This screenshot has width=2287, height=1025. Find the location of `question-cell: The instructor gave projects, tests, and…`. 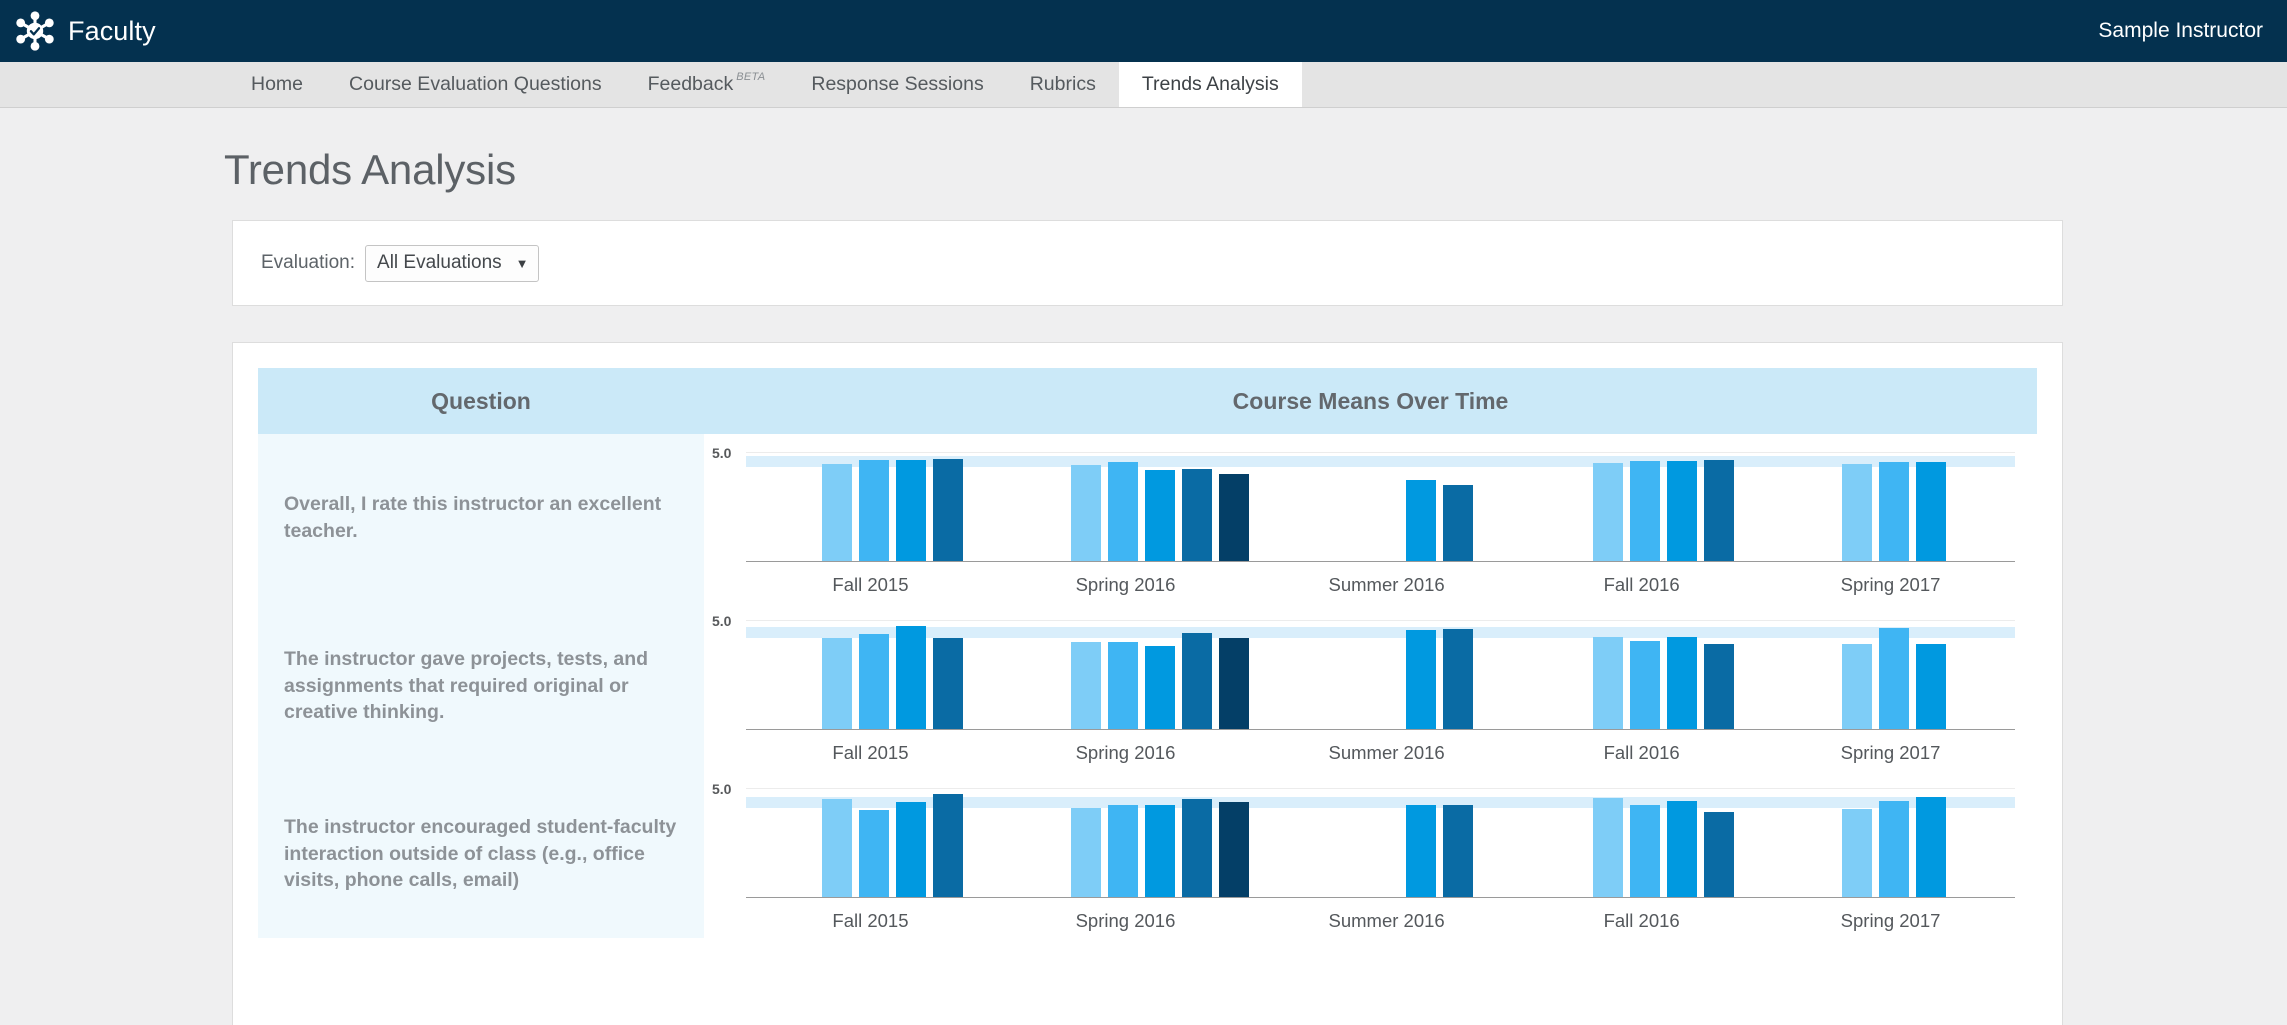

question-cell: The instructor gave projects, tests, and… is located at coordinates (481, 686).